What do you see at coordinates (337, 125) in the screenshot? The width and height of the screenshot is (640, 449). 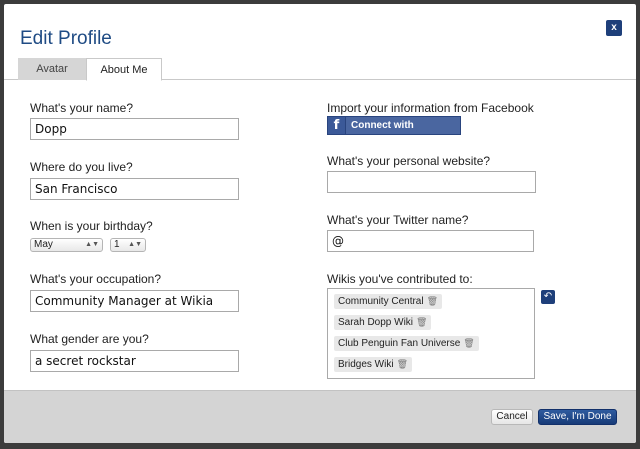 I see `facebook-icon: f` at bounding box center [337, 125].